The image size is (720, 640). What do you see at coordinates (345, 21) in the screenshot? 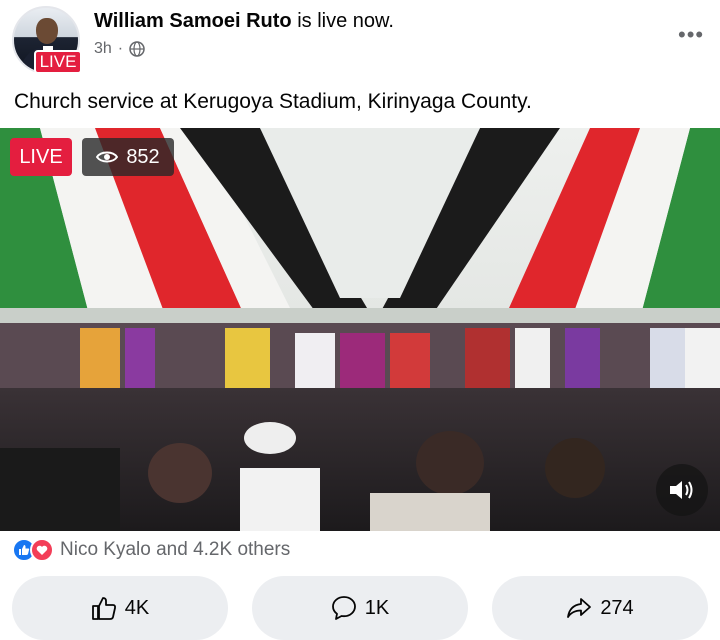
I see `live-status-text: is live now.` at bounding box center [345, 21].